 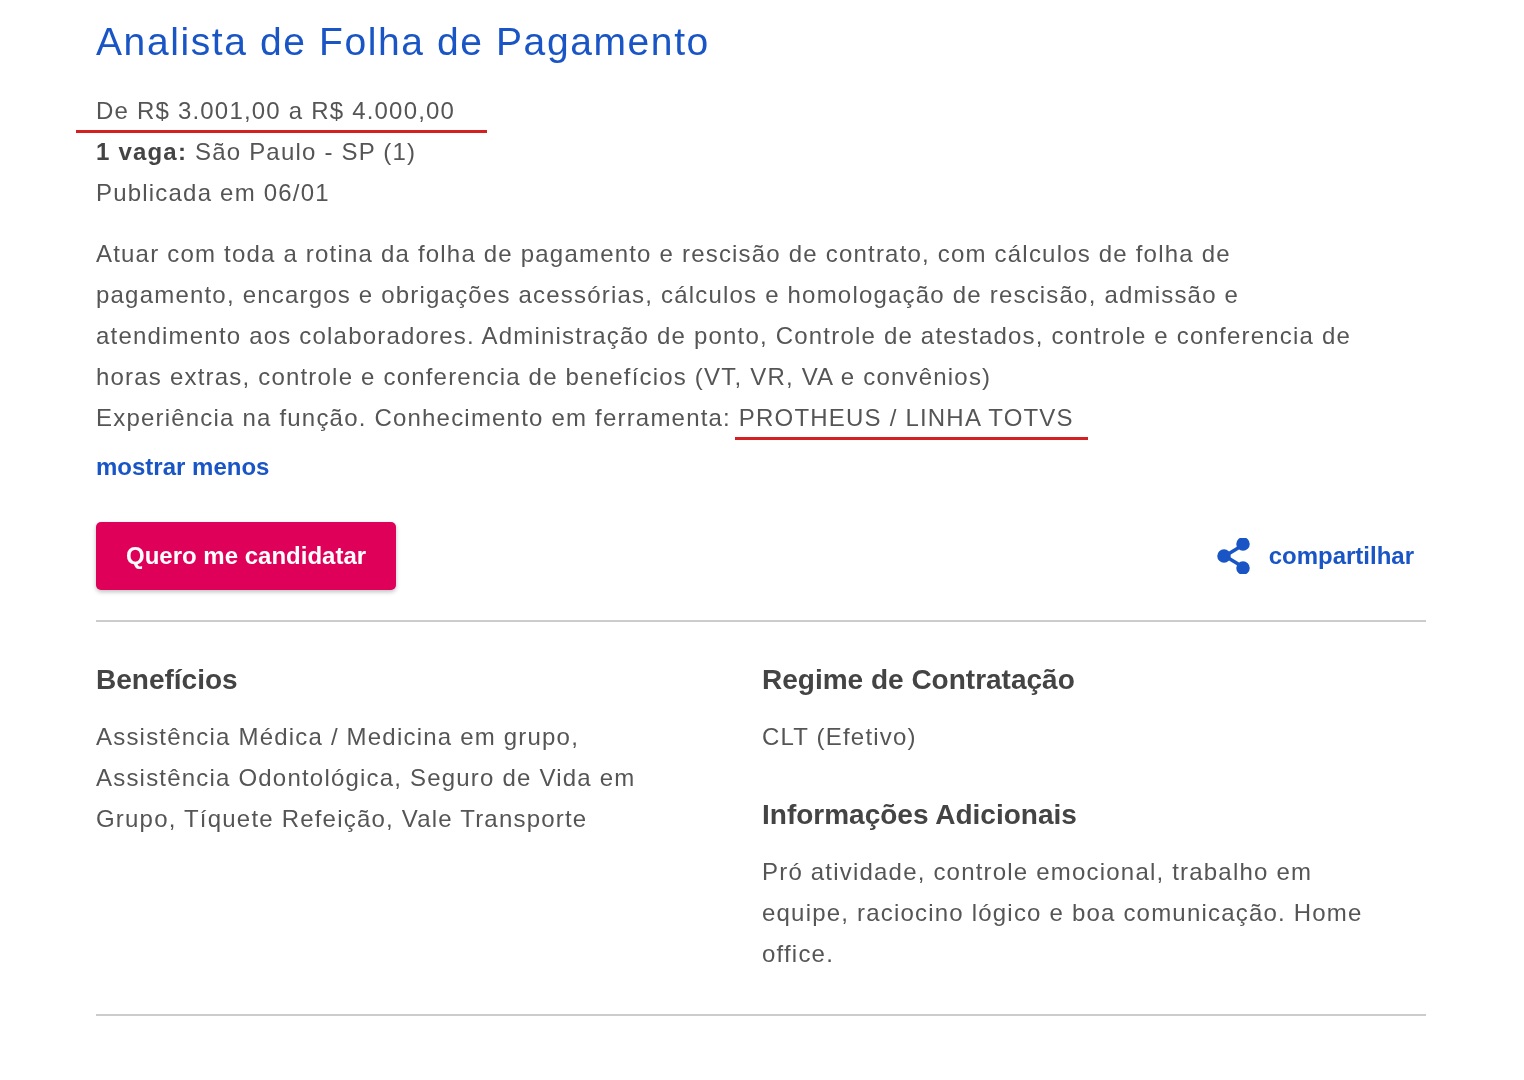 I want to click on section-text: office., so click(x=798, y=954).